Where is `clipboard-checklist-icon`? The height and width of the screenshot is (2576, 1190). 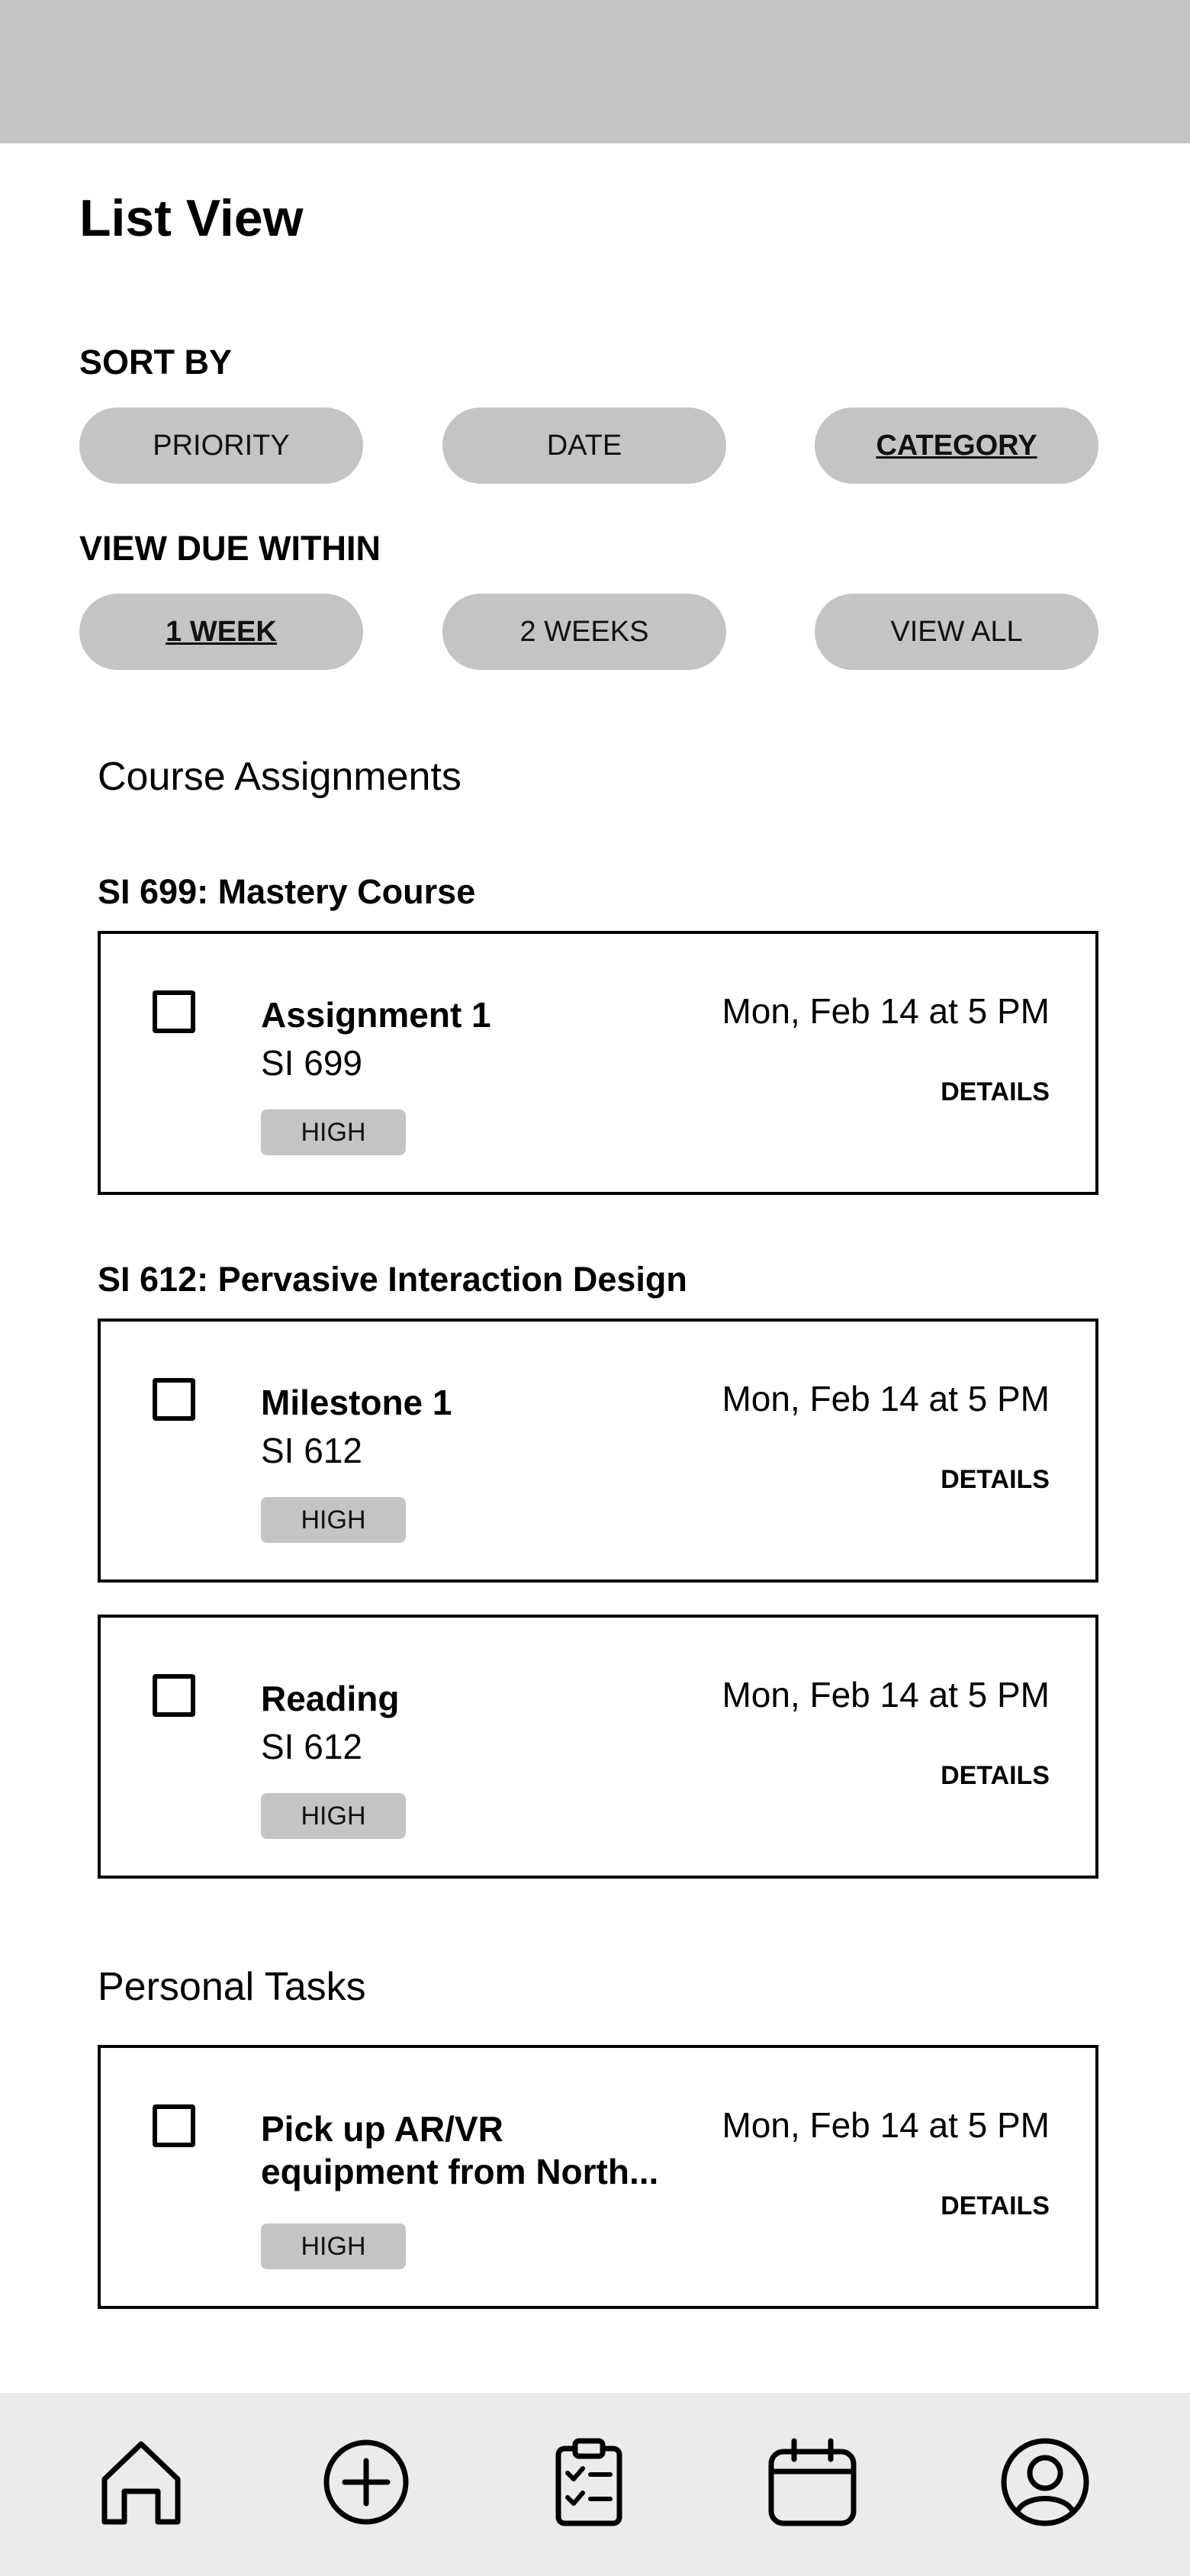 clipboard-checklist-icon is located at coordinates (588, 2482).